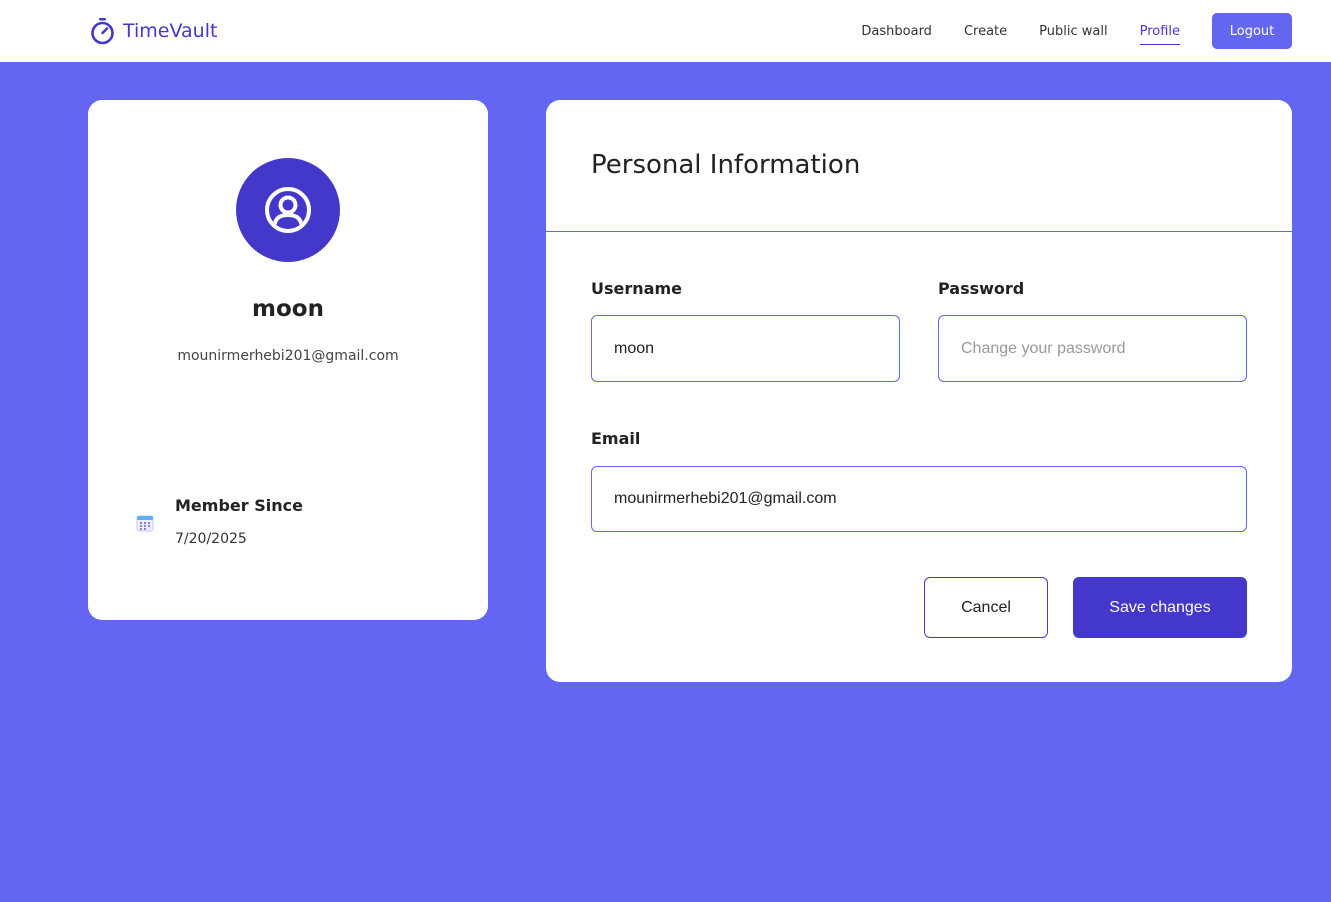  I want to click on brand-name: TimeVault, so click(170, 31).